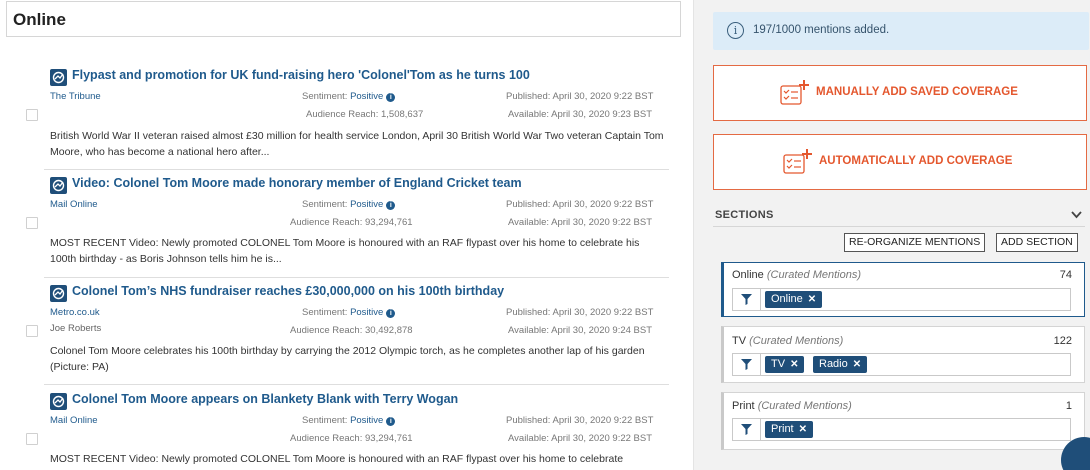 The image size is (1090, 470). Describe the element at coordinates (365, 114) in the screenshot. I see `article-reach: Audience Reach: 1,508,637` at that location.